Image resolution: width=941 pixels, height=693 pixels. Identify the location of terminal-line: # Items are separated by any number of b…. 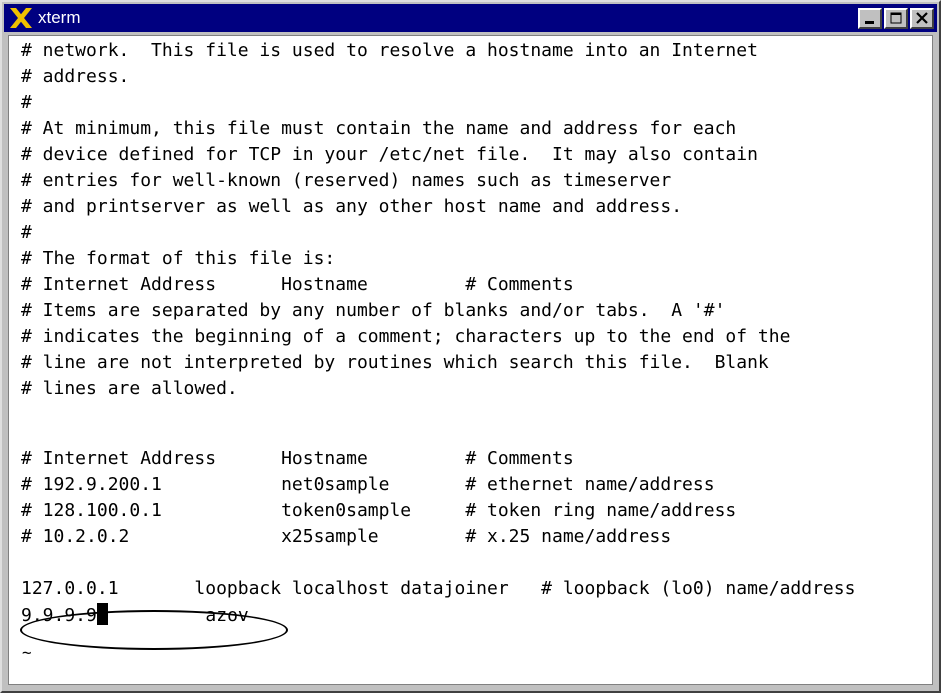
(373, 310).